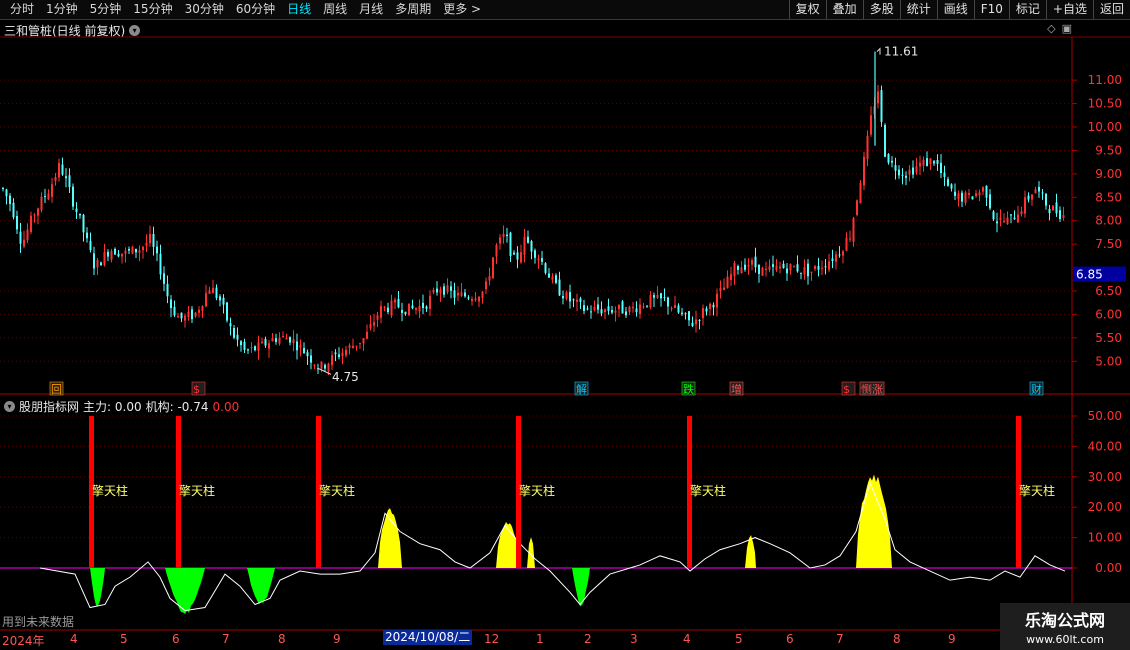 The image size is (1130, 650). I want to click on indicator-tick-label: 40.00, so click(1105, 446).